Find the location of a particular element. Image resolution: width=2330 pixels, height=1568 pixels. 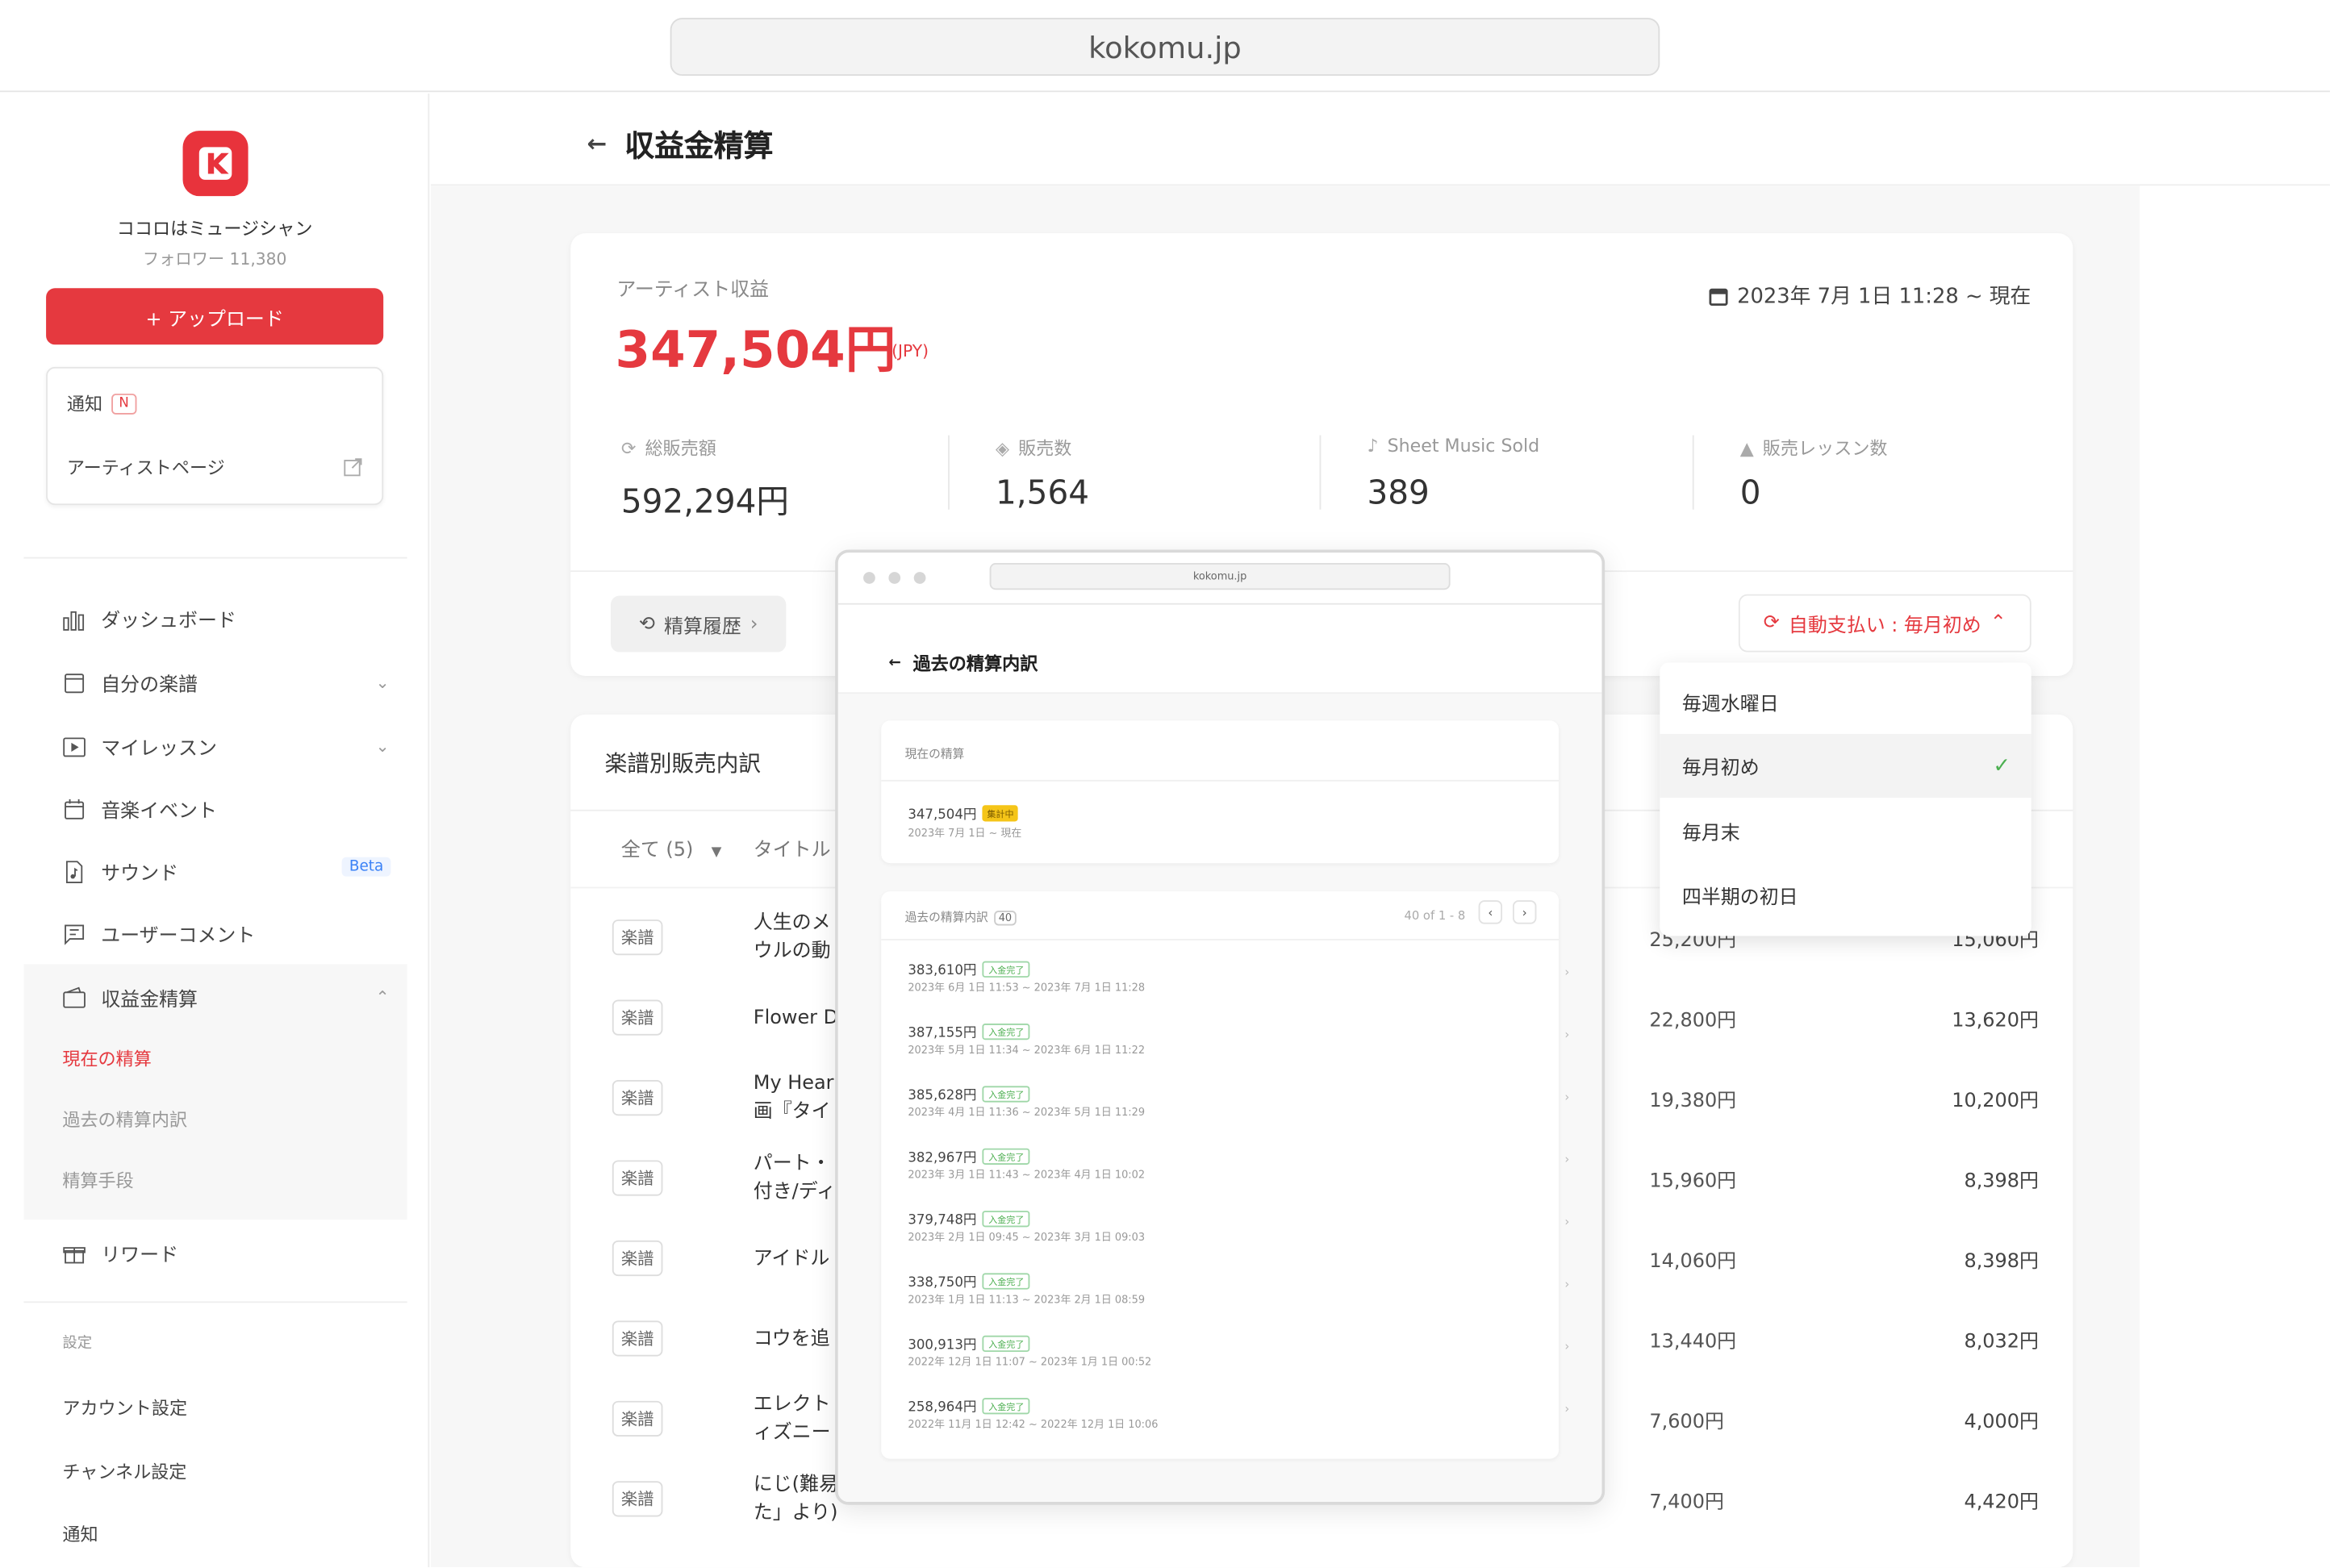

past-settlement-item: 338,750円 入金完了 is located at coordinates (969, 1281).